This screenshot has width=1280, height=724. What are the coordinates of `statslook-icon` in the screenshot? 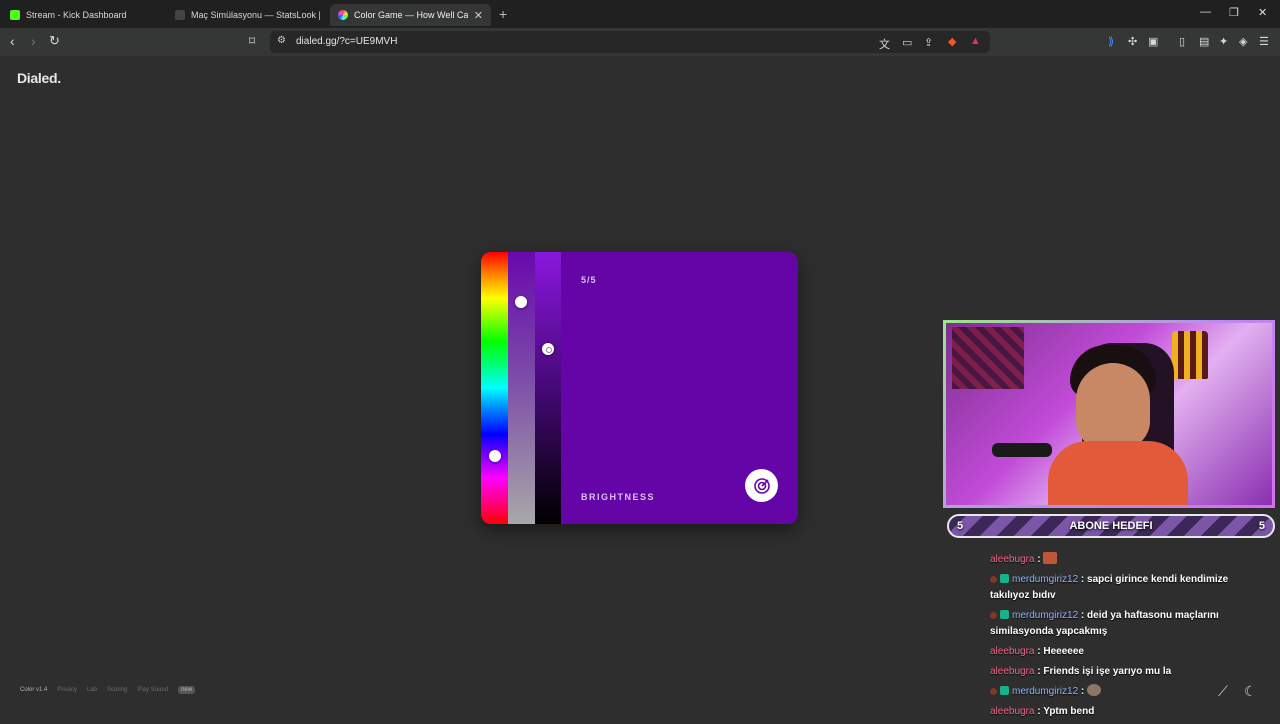 It's located at (180, 15).